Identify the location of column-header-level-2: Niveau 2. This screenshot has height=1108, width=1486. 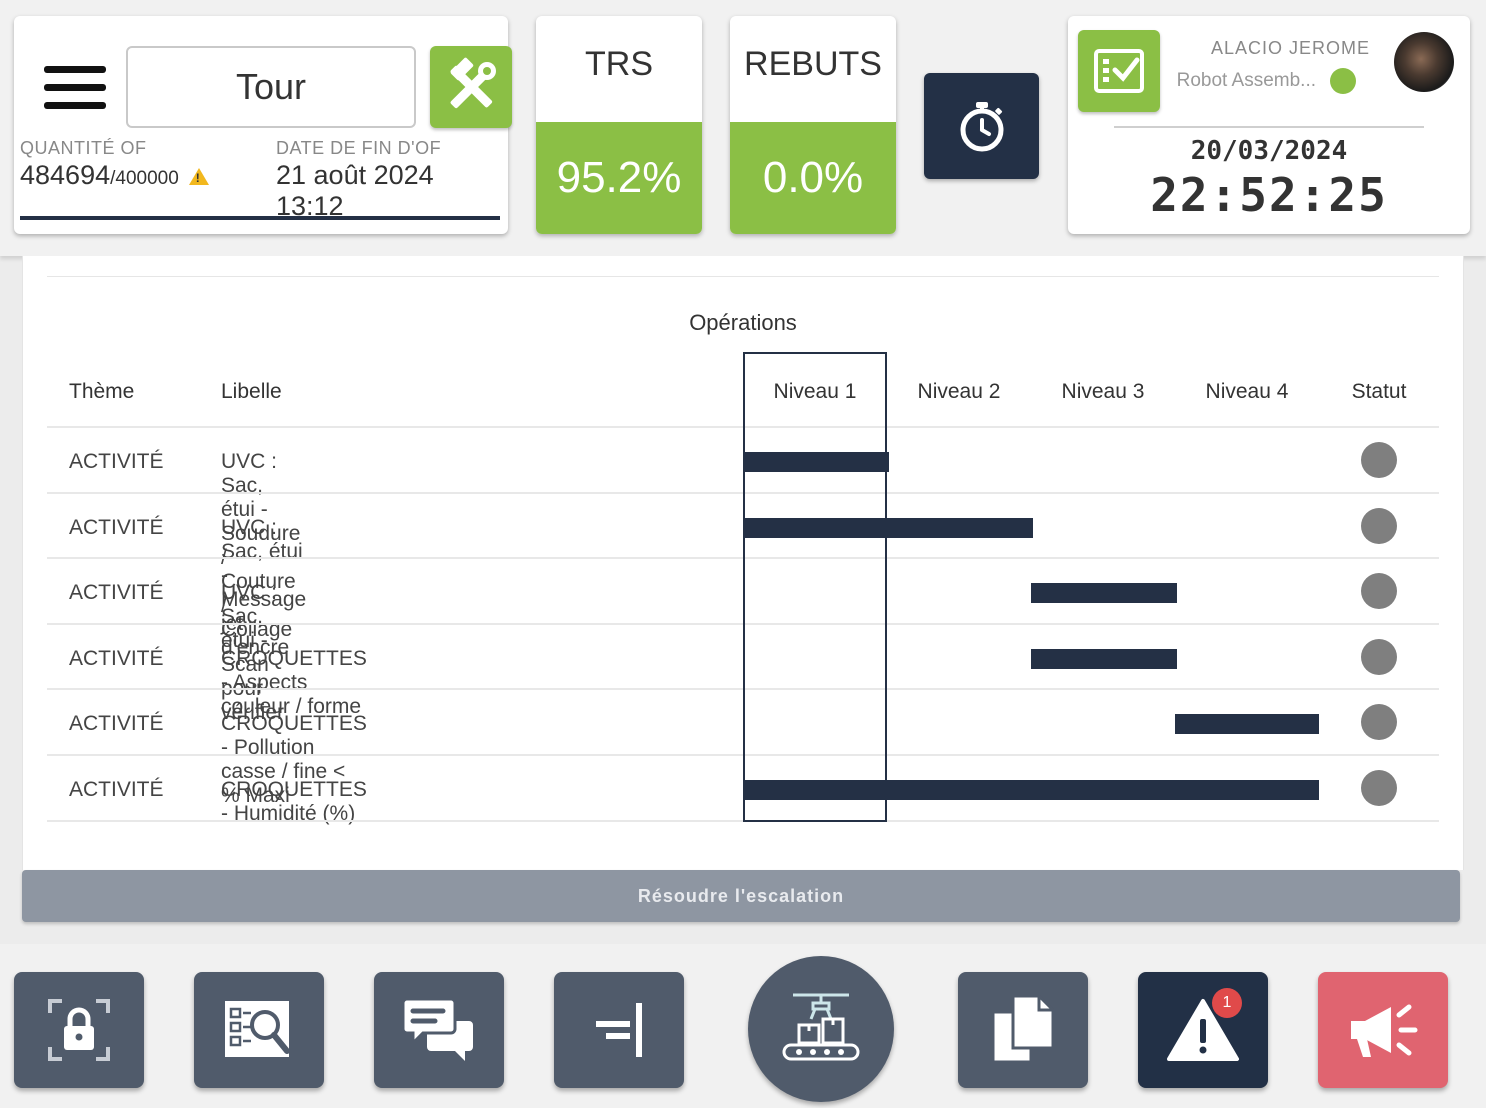
(959, 392).